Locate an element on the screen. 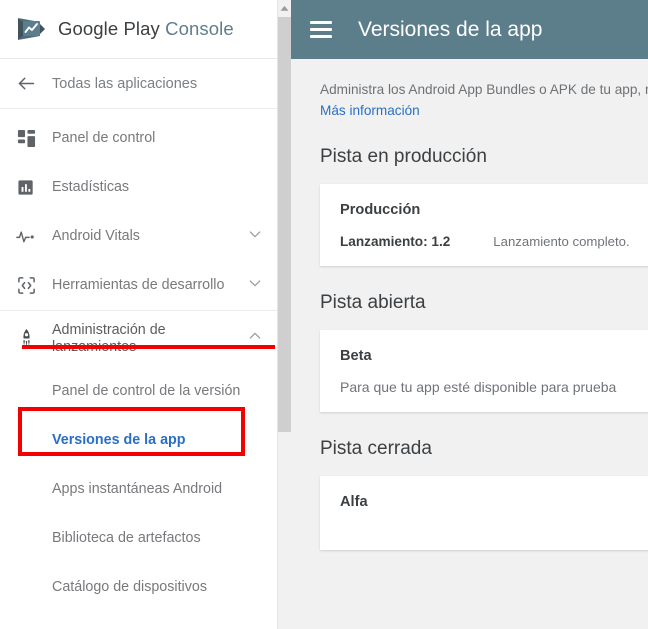 The image size is (648, 629). annotation-underline is located at coordinates (148, 347).